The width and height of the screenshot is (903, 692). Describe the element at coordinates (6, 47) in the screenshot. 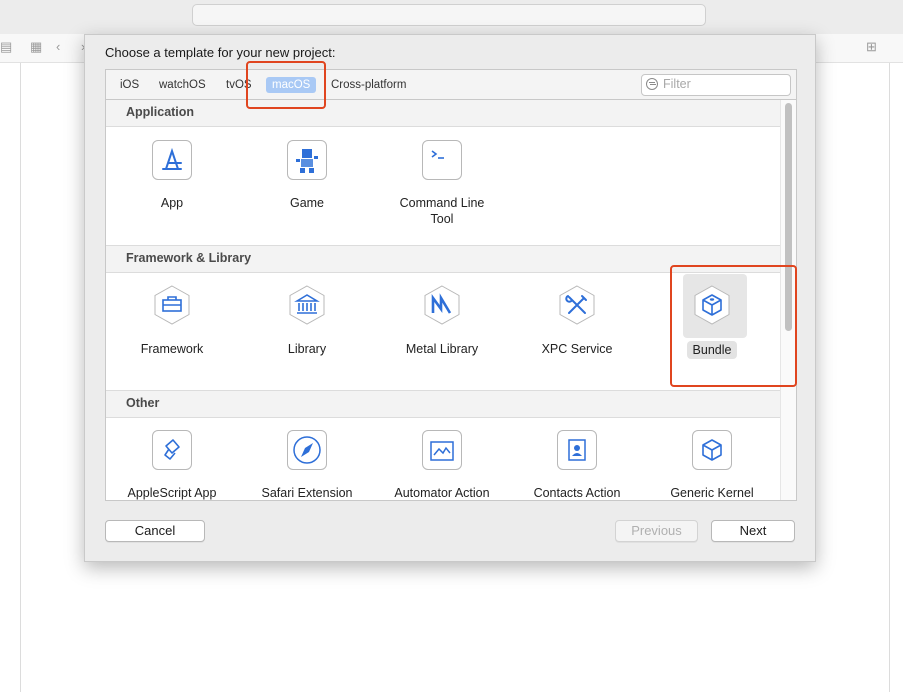

I see `comment-icon: ▤` at that location.